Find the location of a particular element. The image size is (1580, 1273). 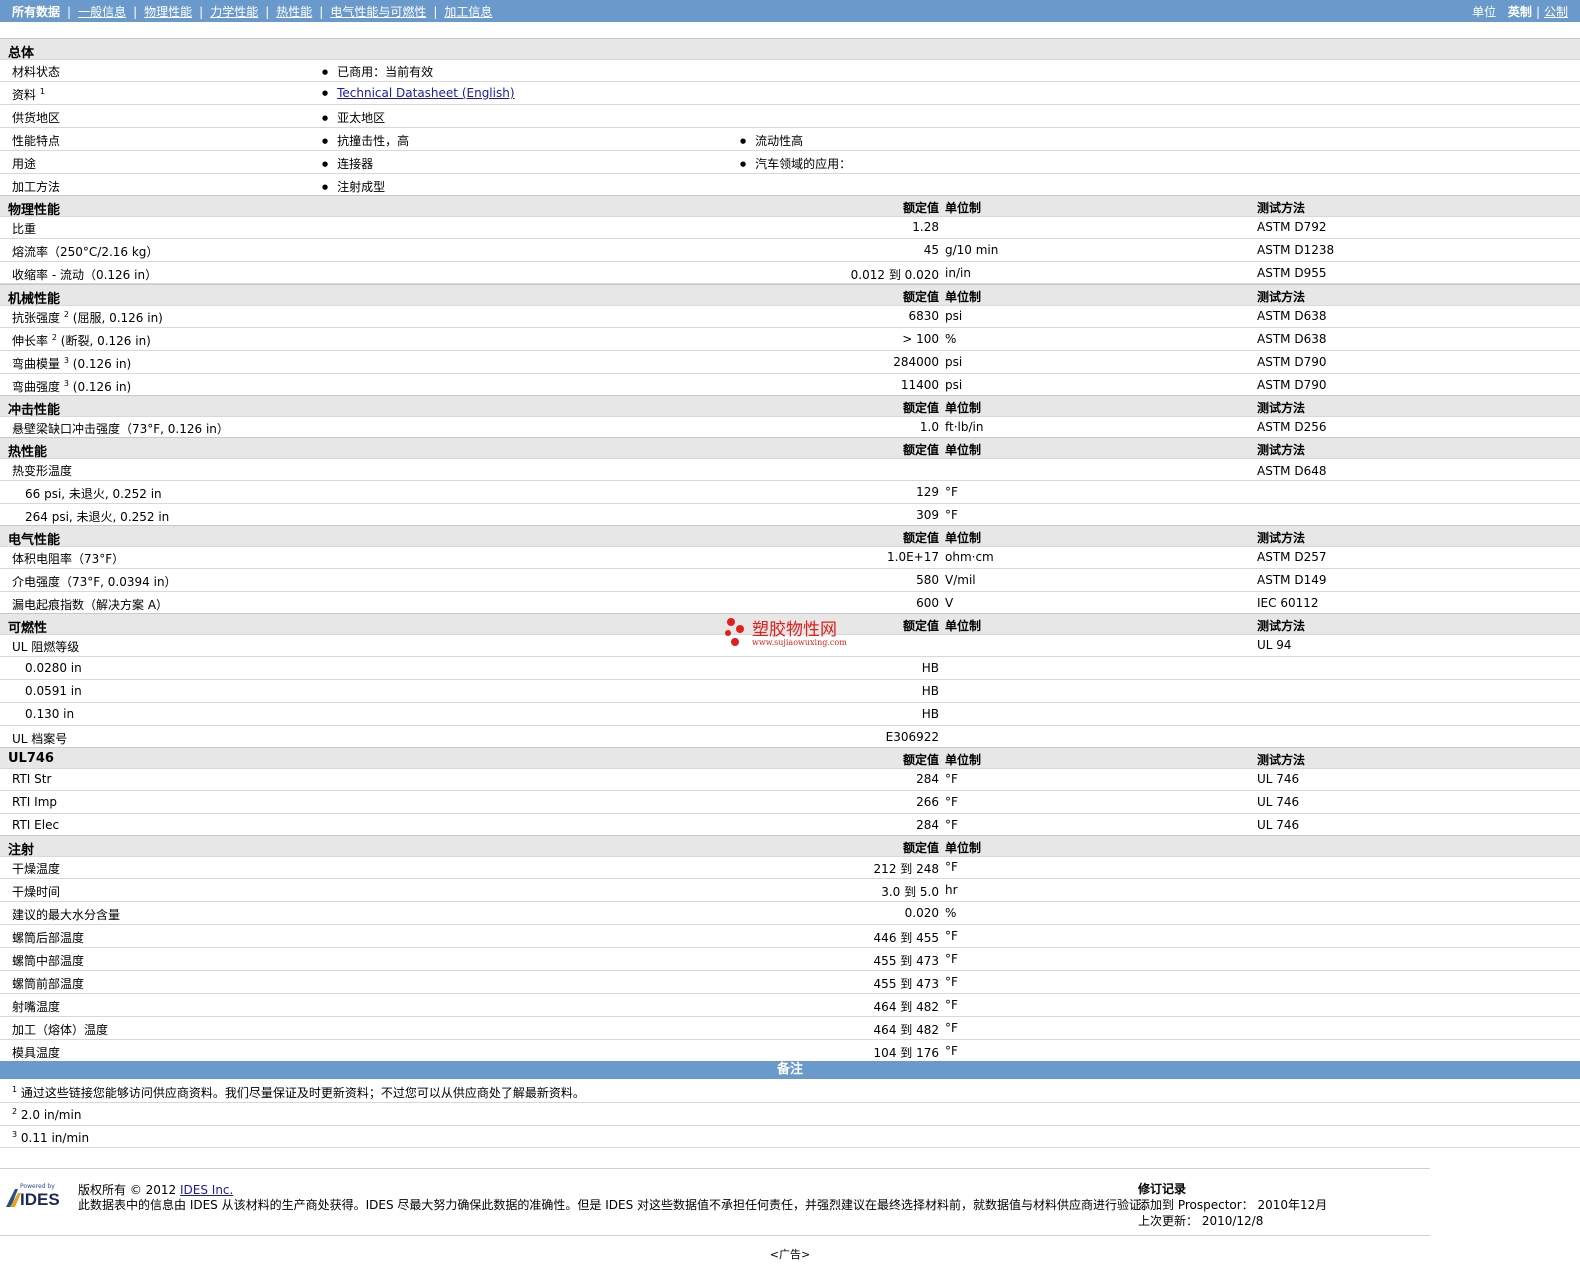

nav-mechanical: 力学性能 is located at coordinates (234, 12).